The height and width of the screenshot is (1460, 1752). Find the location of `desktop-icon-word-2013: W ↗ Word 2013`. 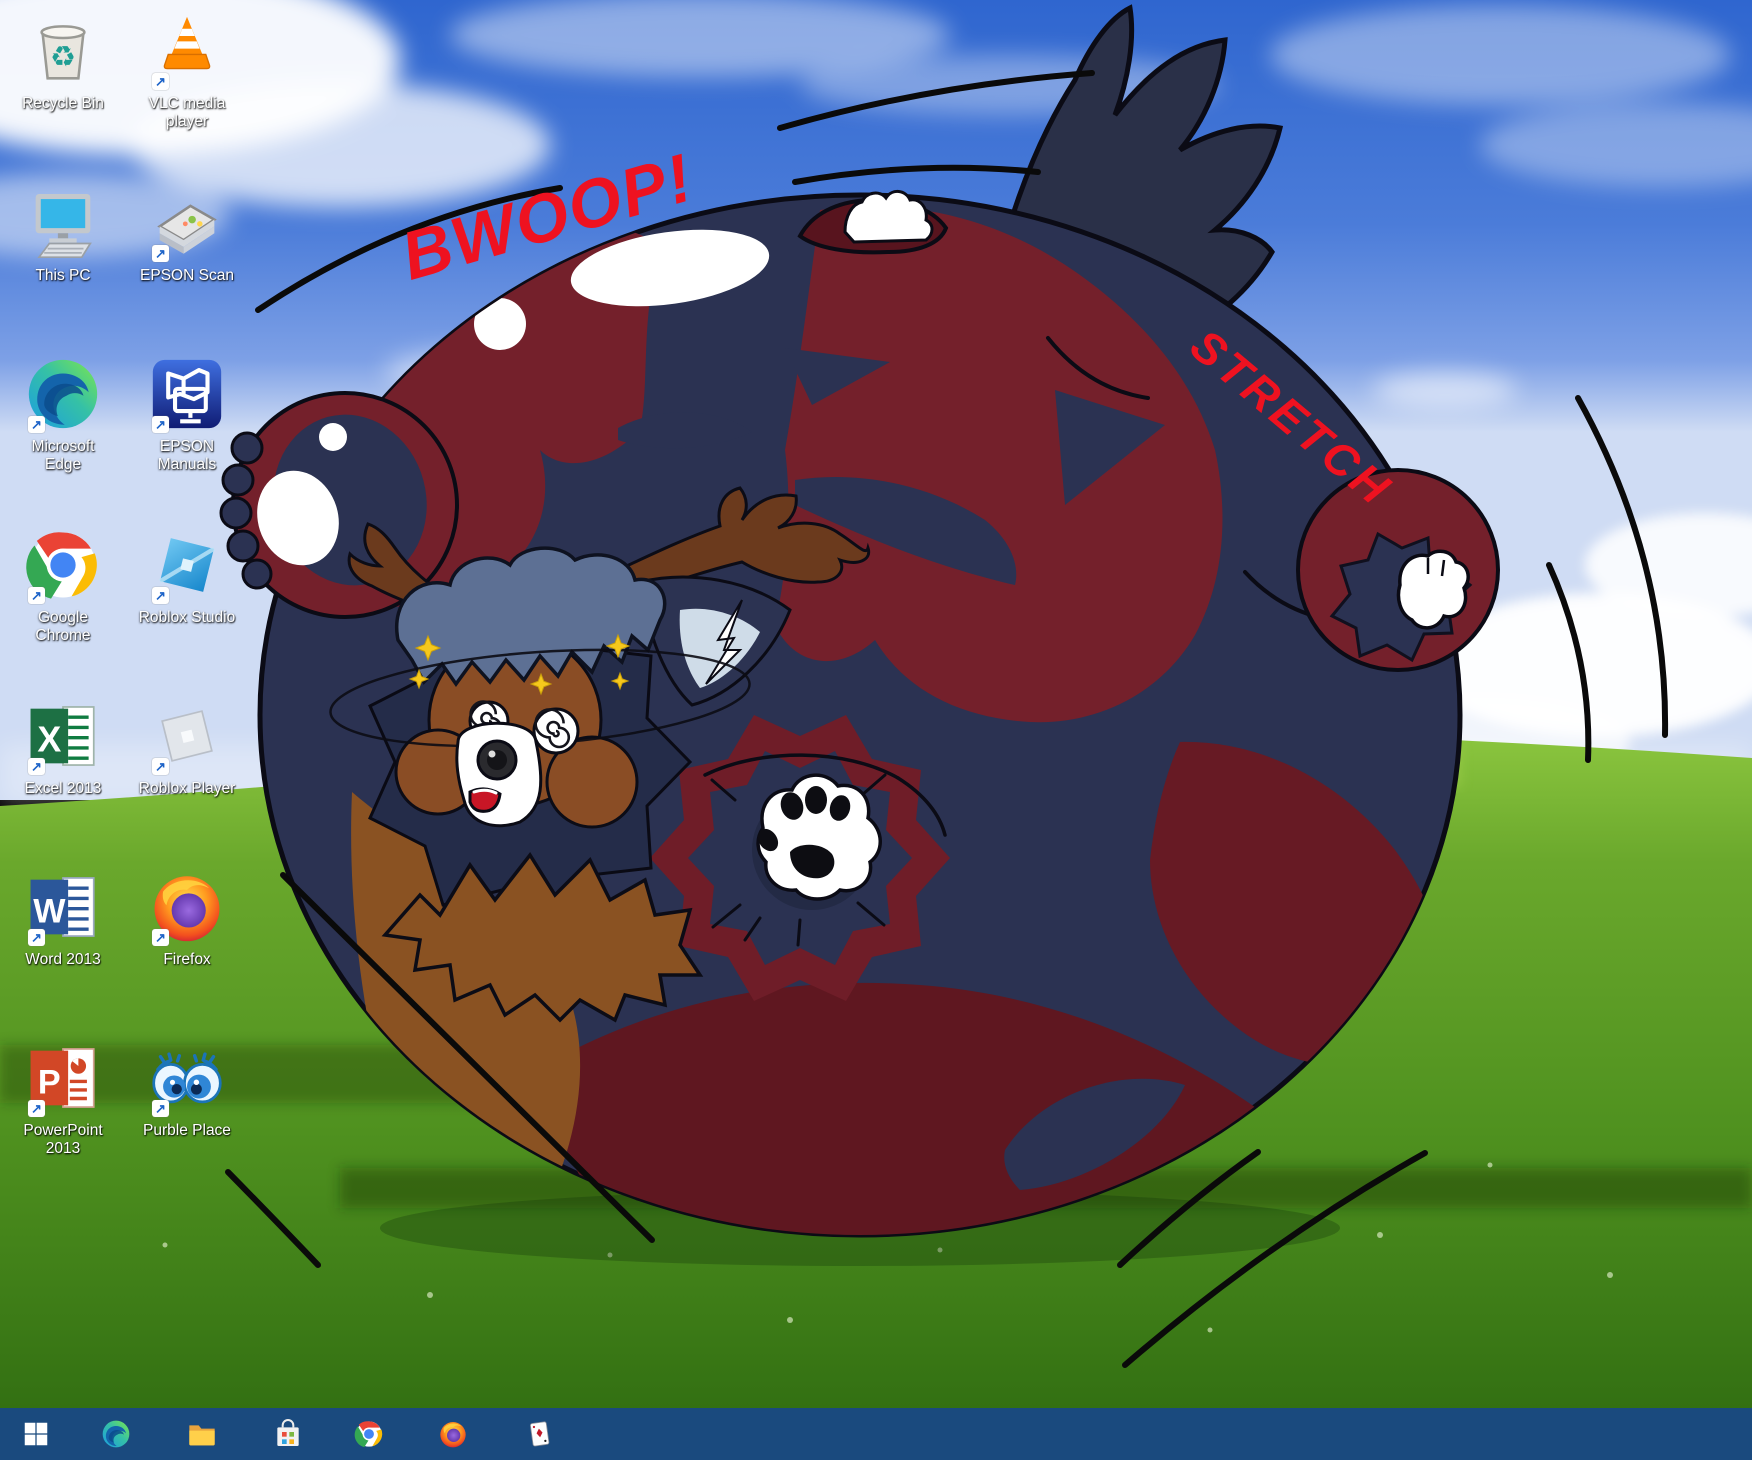

desktop-icon-word-2013: W ↗ Word 2013 is located at coordinates (63, 917).